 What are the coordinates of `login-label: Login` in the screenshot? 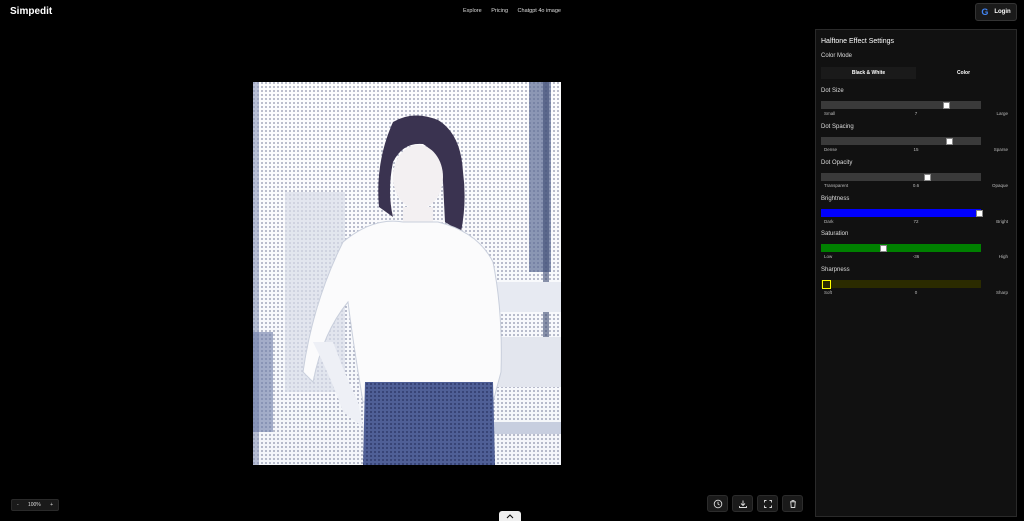 It's located at (1002, 12).